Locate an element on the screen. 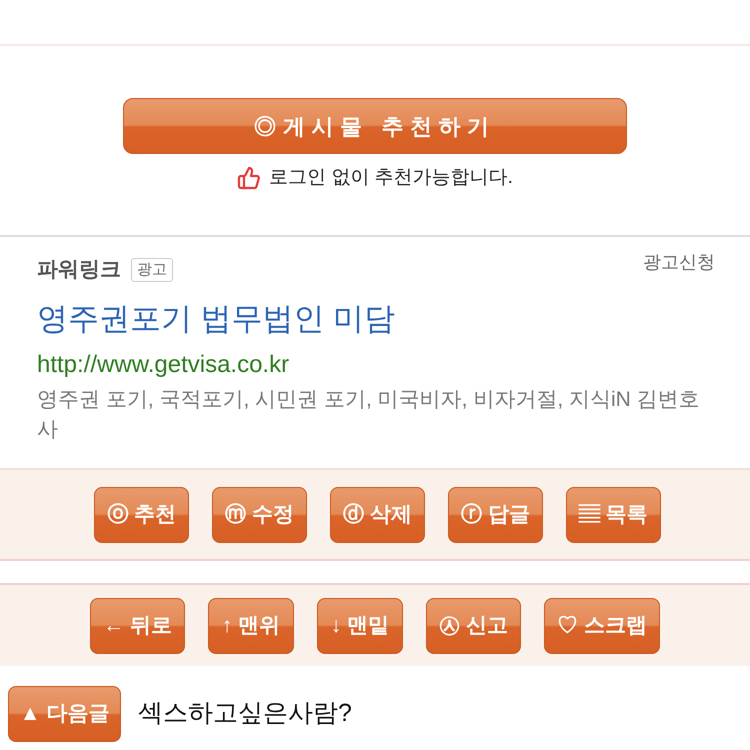 The height and width of the screenshot is (750, 750). action-button: ⓜ 수정 is located at coordinates (260, 514).